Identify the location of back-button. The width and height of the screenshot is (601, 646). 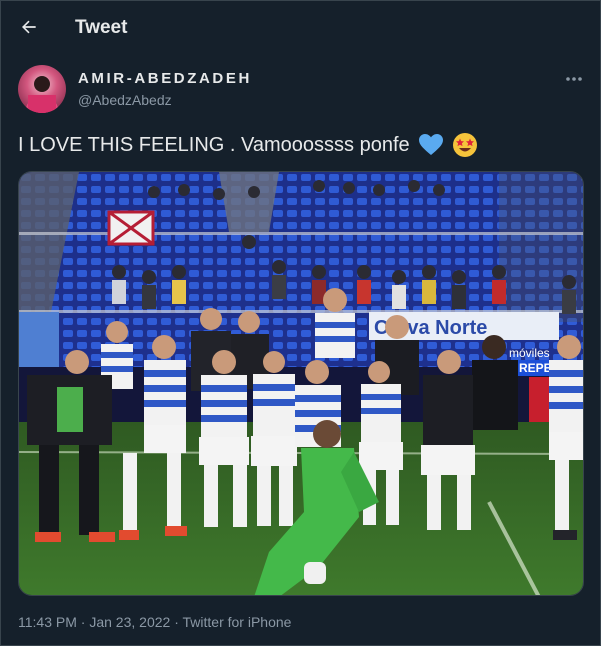
(29, 27).